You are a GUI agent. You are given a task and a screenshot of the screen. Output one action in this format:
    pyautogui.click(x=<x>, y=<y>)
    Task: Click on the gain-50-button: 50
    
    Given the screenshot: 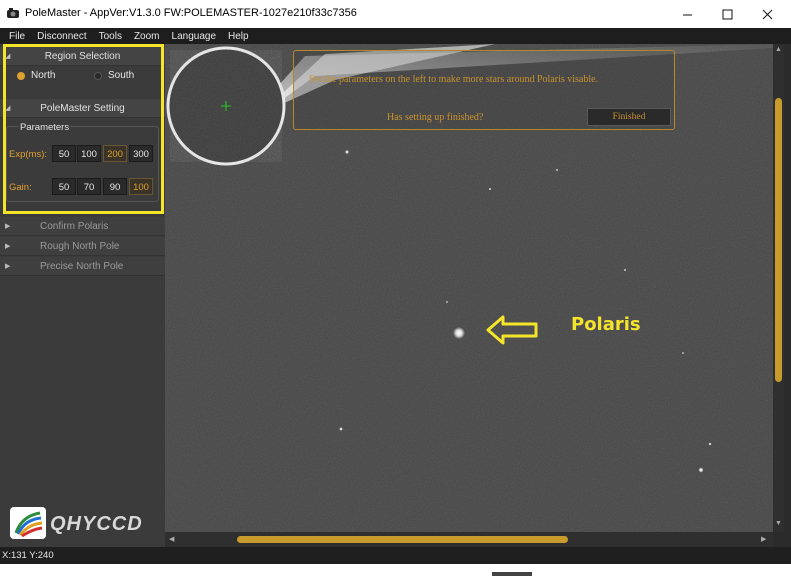 What is the action you would take?
    pyautogui.click(x=64, y=186)
    